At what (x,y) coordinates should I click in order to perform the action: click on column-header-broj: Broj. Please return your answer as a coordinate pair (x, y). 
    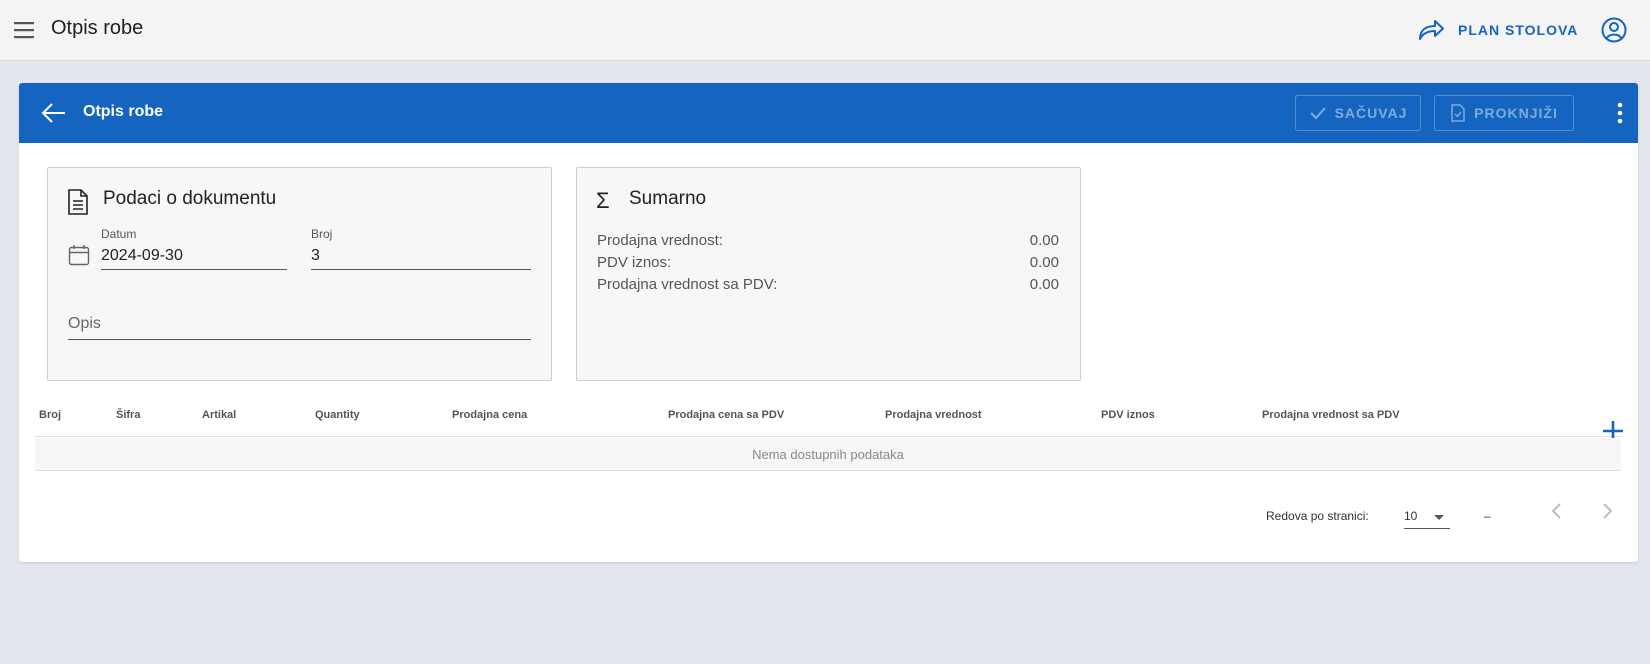
    Looking at the image, I should click on (50, 415).